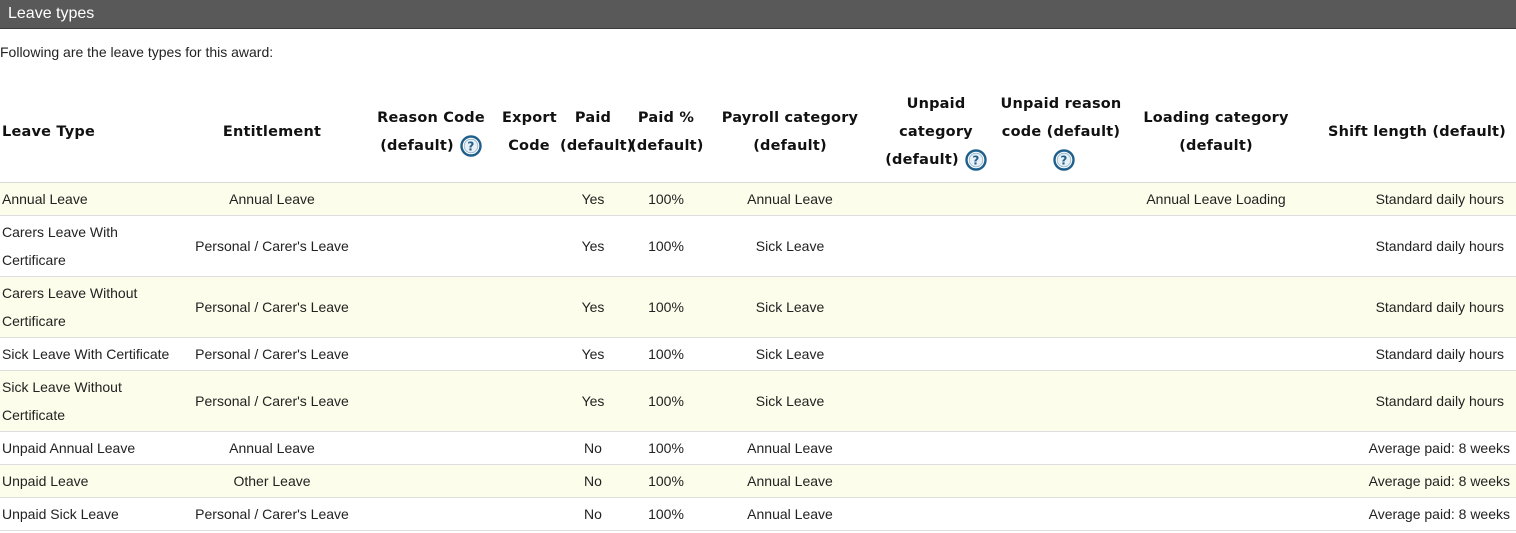 The height and width of the screenshot is (533, 1516). Describe the element at coordinates (91, 514) in the screenshot. I see `cell-leave-type: Unpaid Sick Leave` at that location.